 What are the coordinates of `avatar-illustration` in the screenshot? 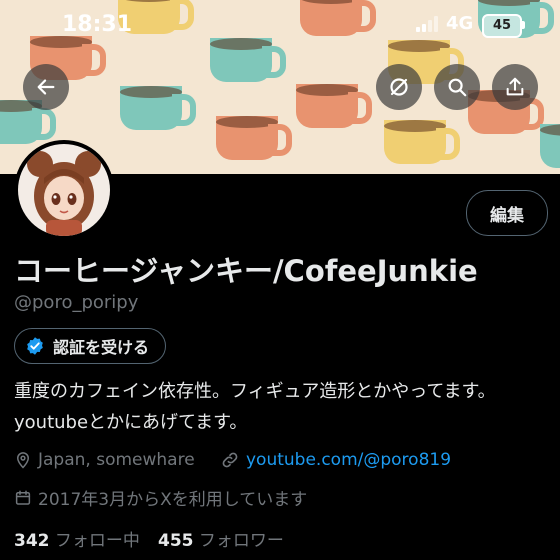 It's located at (64, 190).